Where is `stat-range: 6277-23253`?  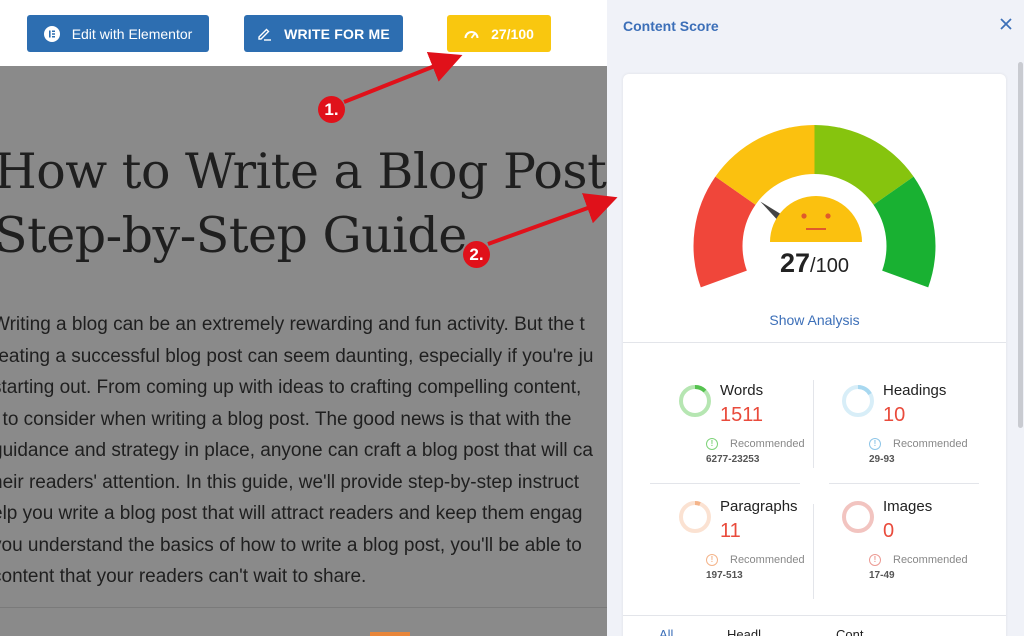
stat-range: 6277-23253 is located at coordinates (733, 459).